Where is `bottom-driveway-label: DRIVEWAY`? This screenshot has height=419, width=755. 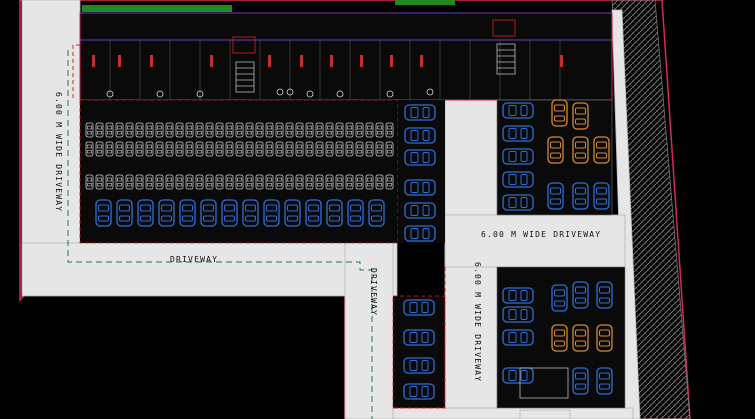
bottom-driveway-label: DRIVEWAY is located at coordinates (194, 259).